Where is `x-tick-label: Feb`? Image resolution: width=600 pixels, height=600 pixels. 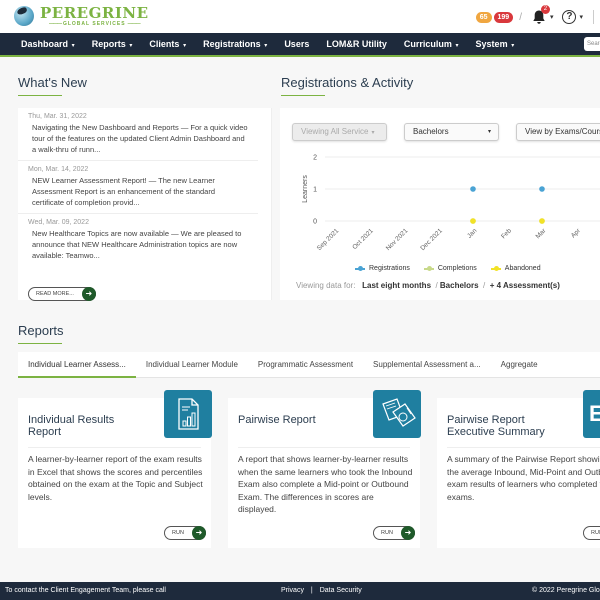 x-tick-label: Feb is located at coordinates (506, 233).